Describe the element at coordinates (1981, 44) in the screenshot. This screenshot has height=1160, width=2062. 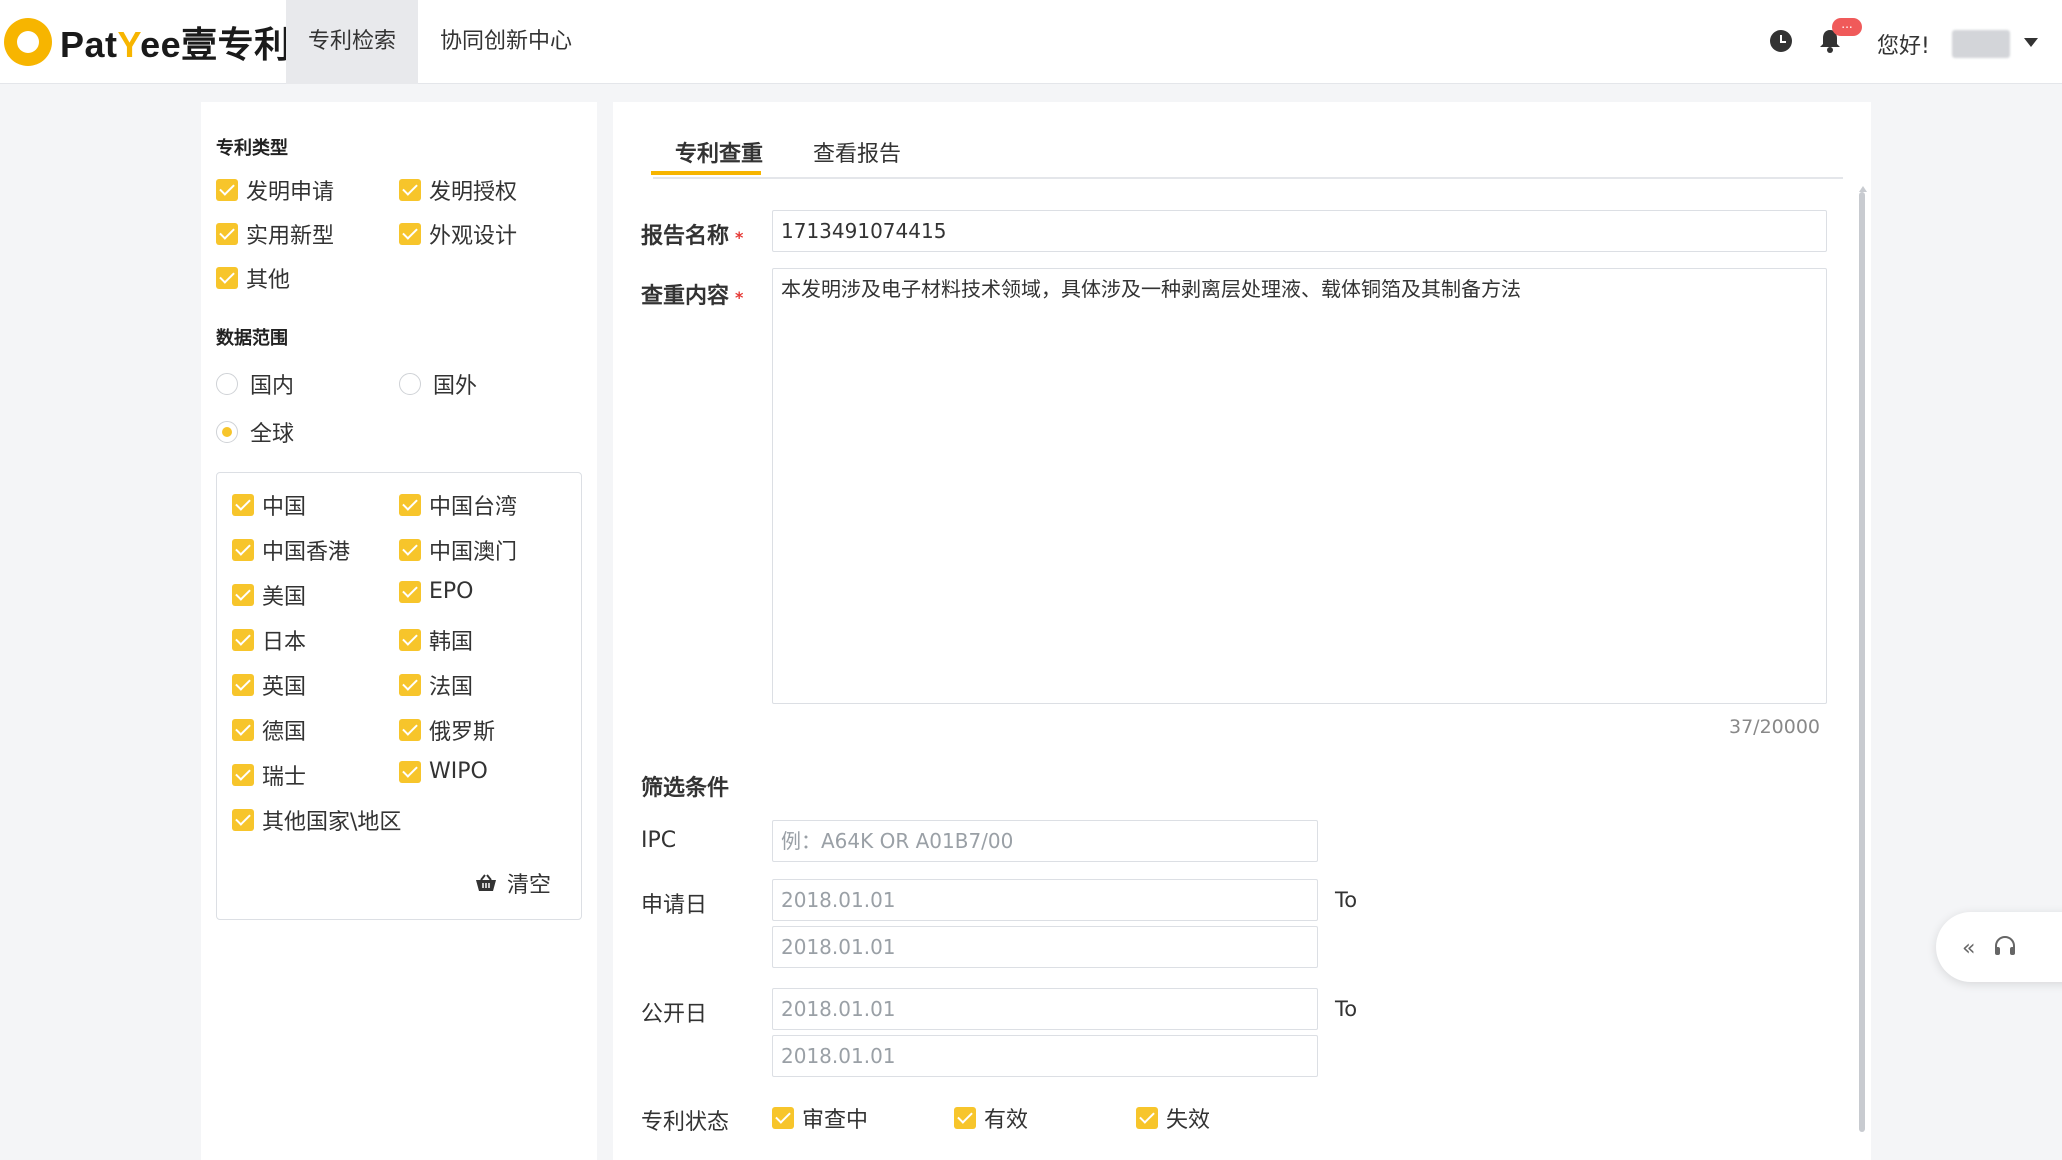
I see `user-name` at that location.